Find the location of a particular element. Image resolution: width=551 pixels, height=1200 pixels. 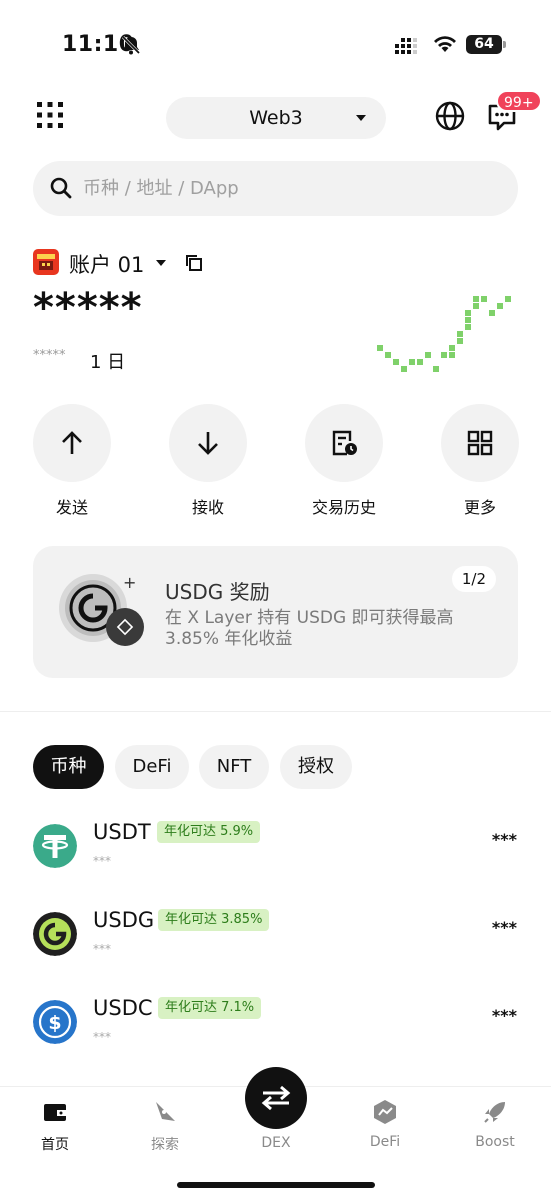

token-symbol: USDG is located at coordinates (124, 920).